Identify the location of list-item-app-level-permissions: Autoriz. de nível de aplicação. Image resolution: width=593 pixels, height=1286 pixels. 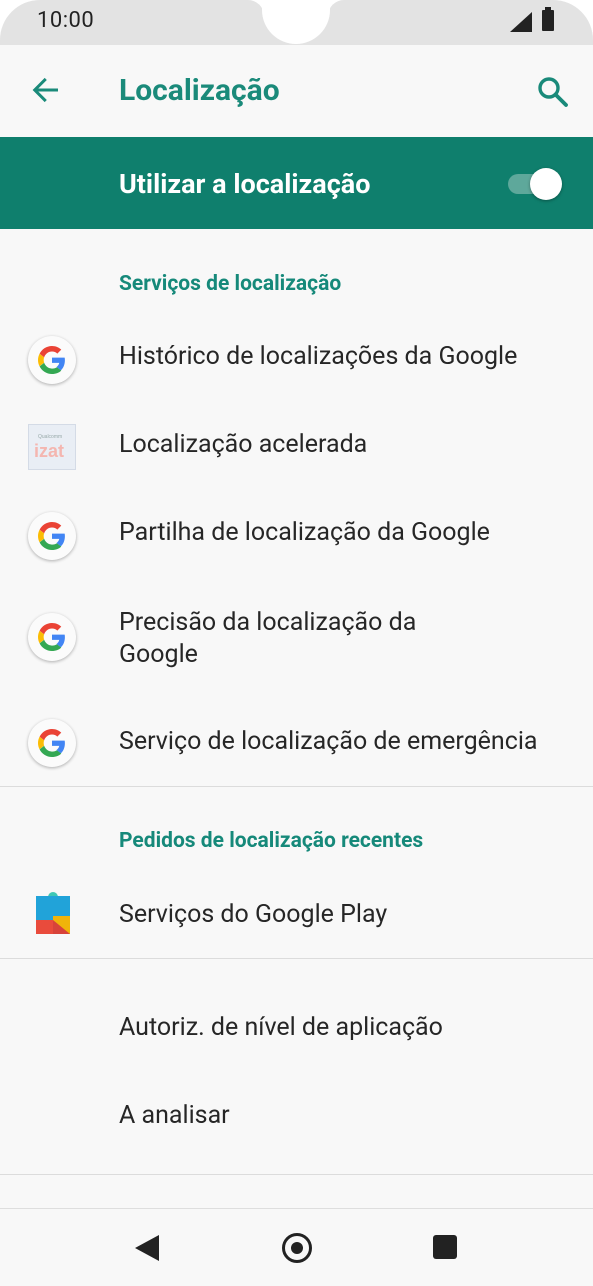
(296, 1030).